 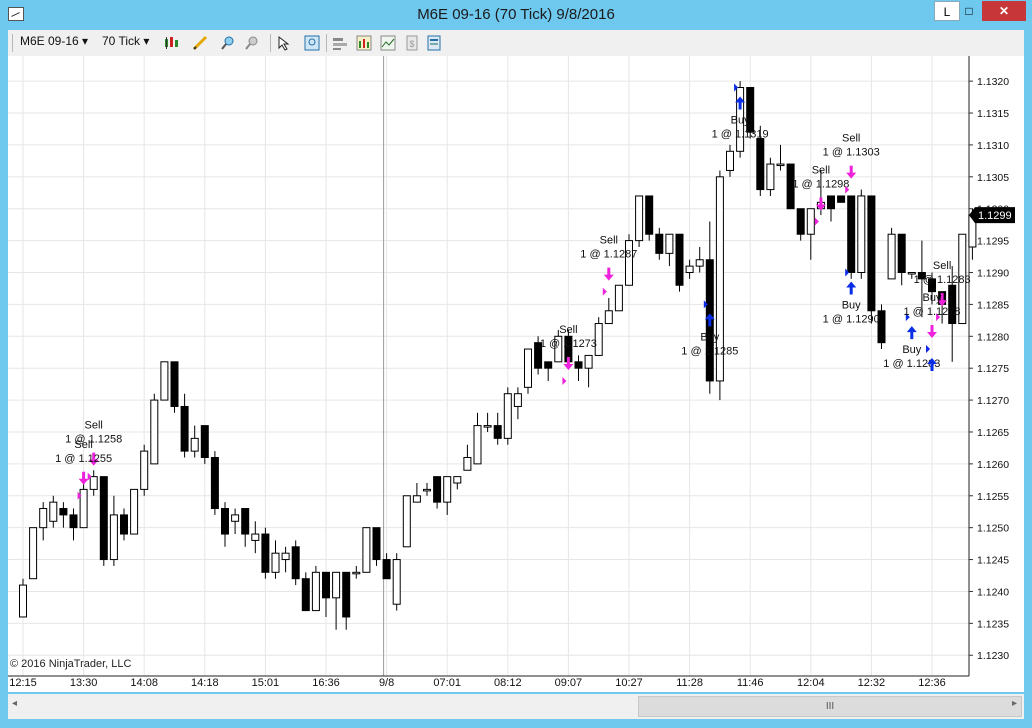 What do you see at coordinates (228, 43) in the screenshot?
I see `zoom-in-icon` at bounding box center [228, 43].